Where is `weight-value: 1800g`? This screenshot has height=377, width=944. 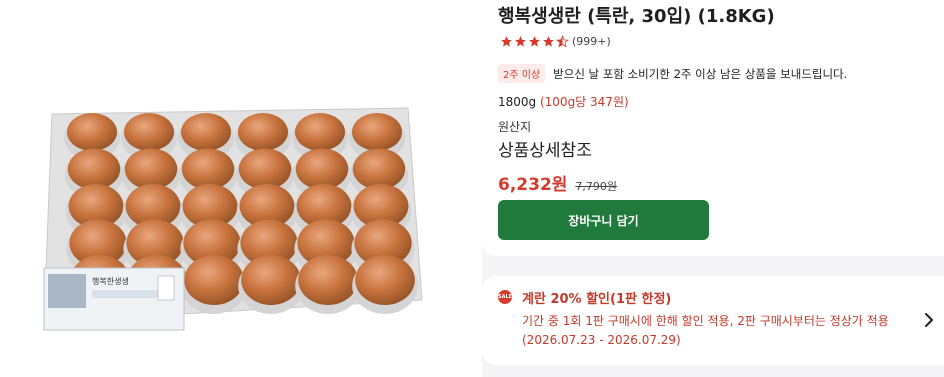 weight-value: 1800g is located at coordinates (517, 102).